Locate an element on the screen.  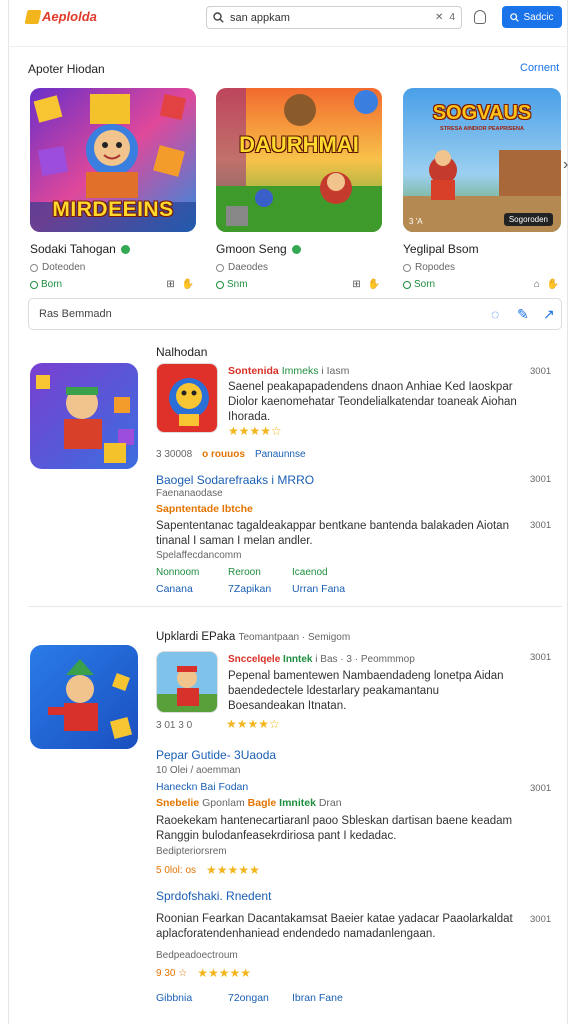
filter-input: Ras Bemmadn is located at coordinates (75, 314).